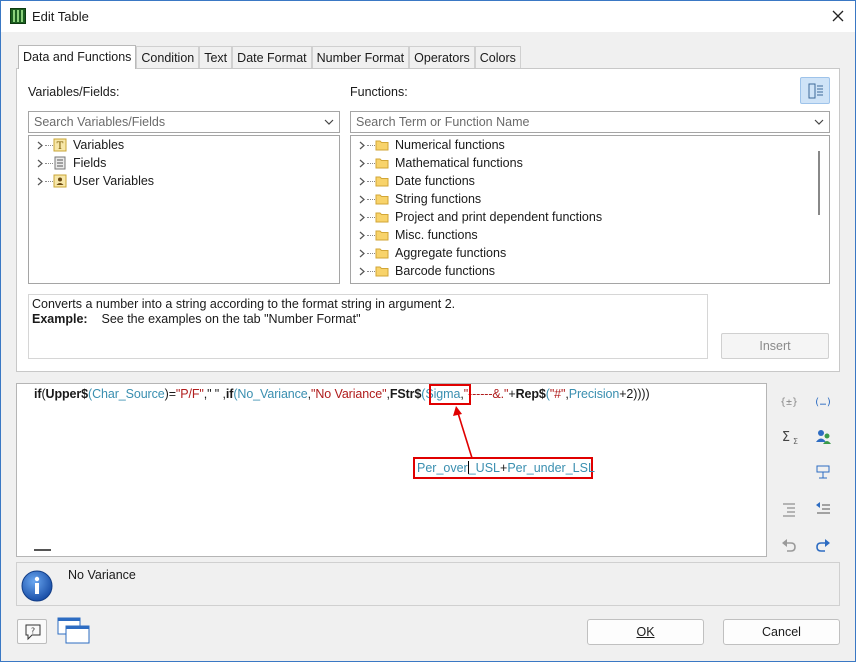 The image size is (856, 662). I want to click on tree-item-label: Date functions, so click(435, 181).